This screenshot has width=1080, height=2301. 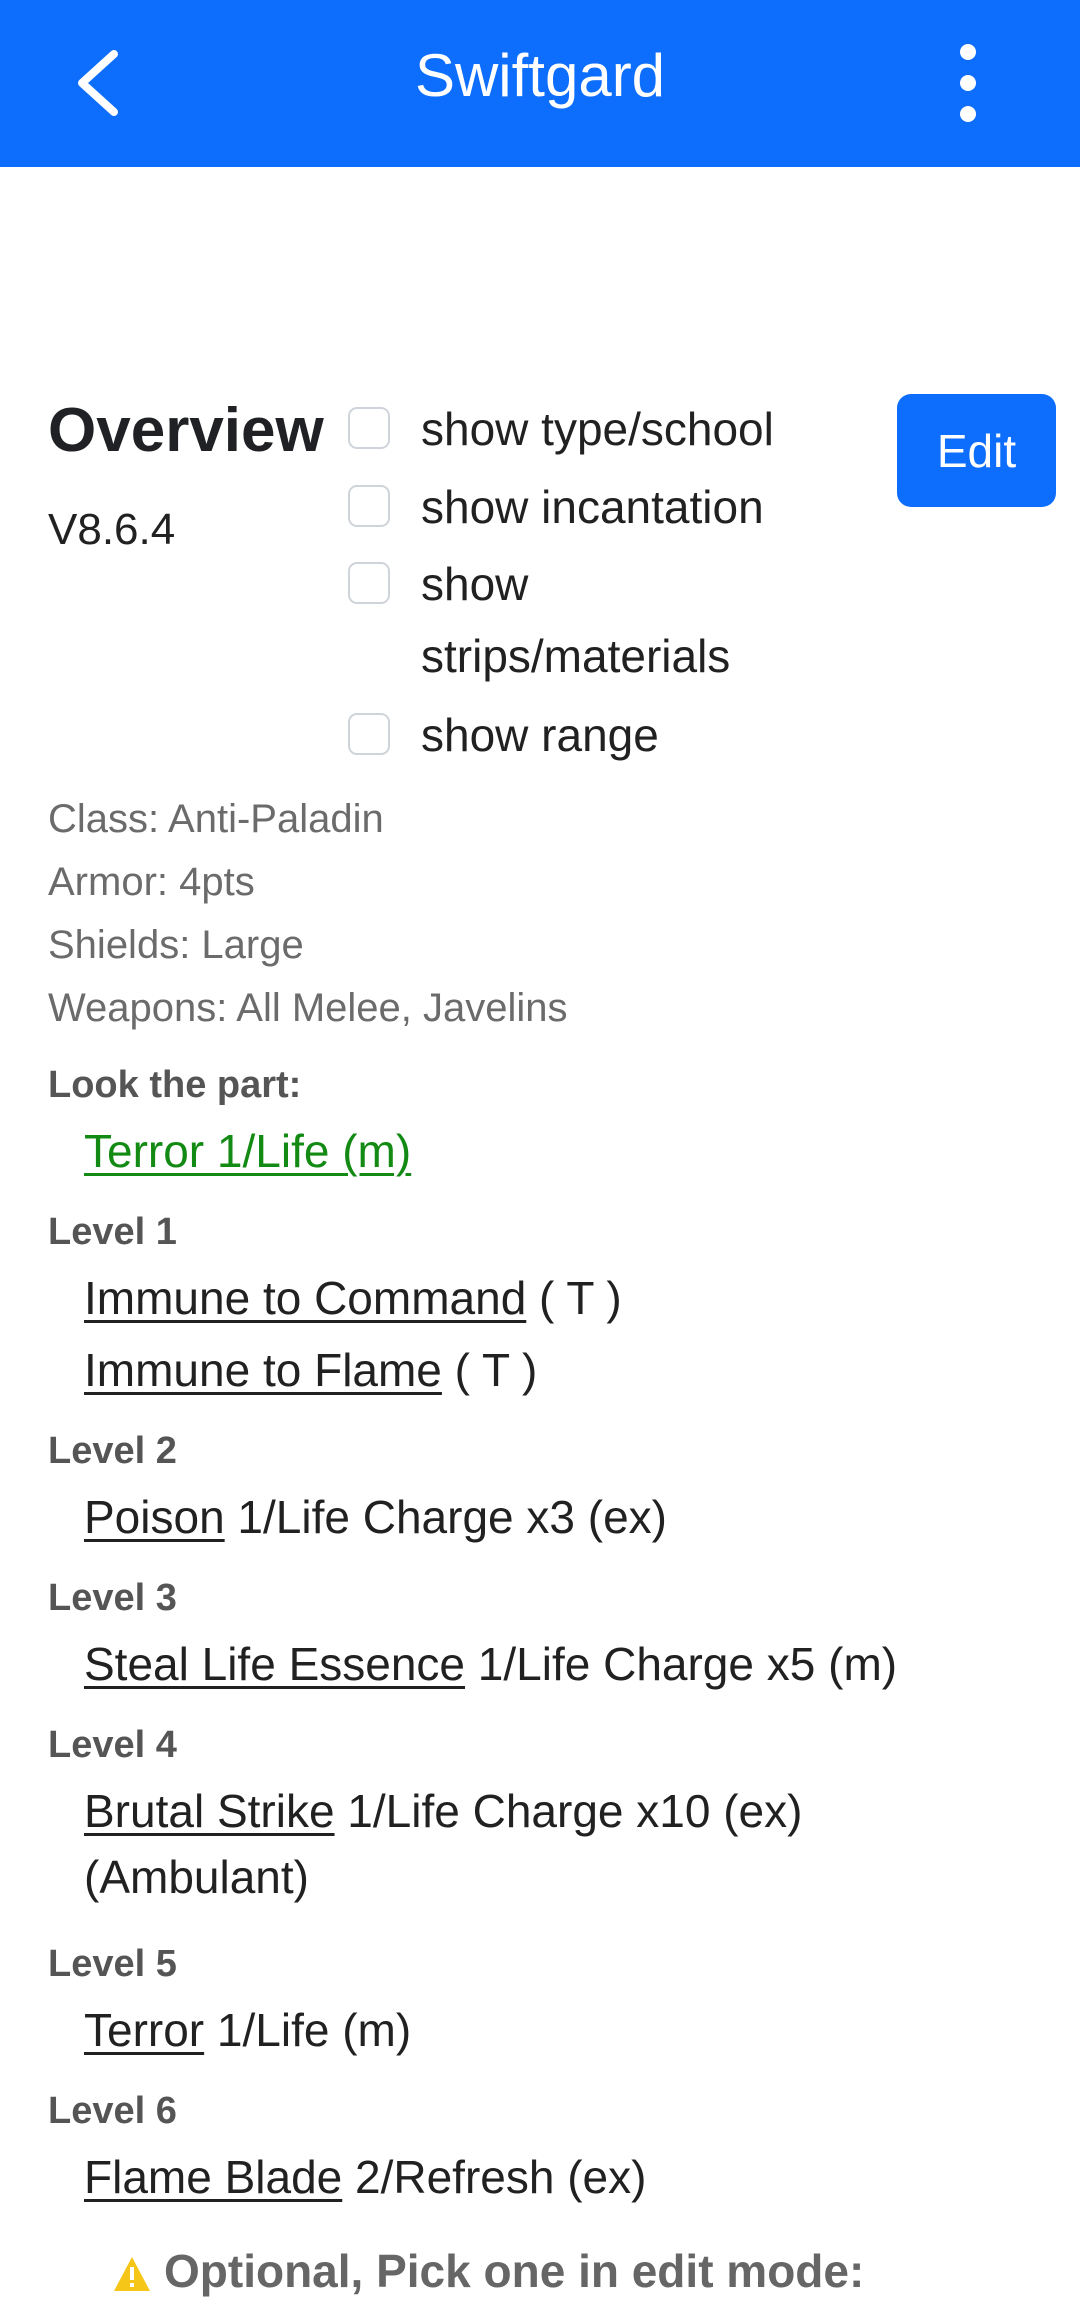 What do you see at coordinates (112, 1451) in the screenshot?
I see `level-heading: Level 2` at bounding box center [112, 1451].